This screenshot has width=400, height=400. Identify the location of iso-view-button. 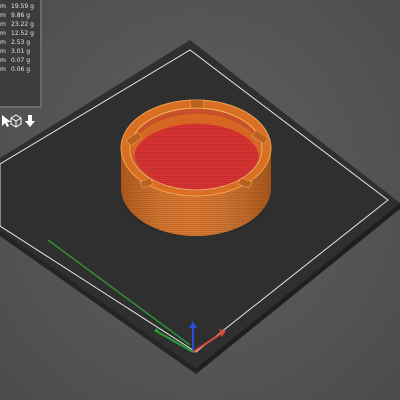
(16, 121).